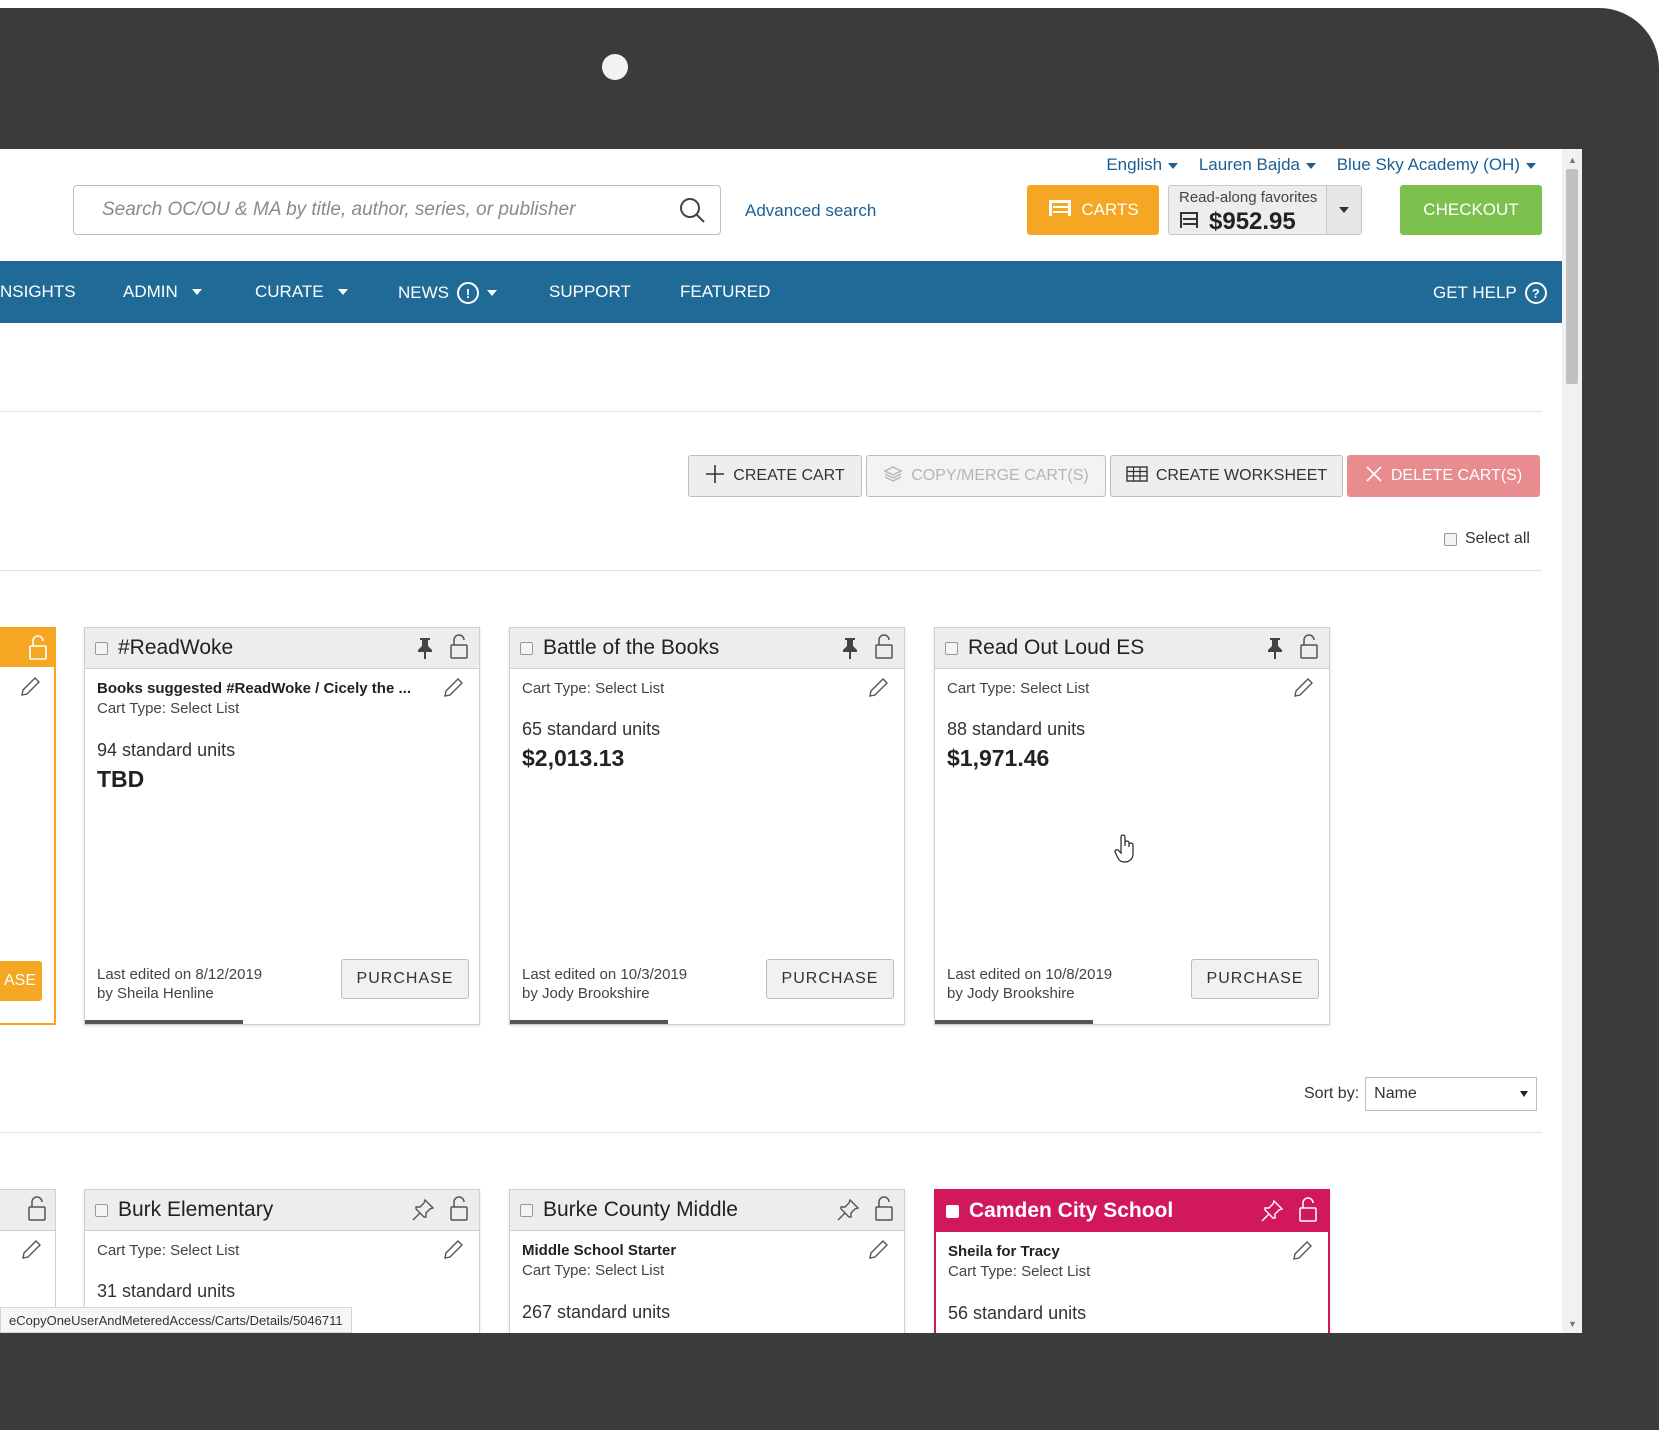 The image size is (1659, 1430). I want to click on checkout-button: CHECKOUT, so click(1471, 210).